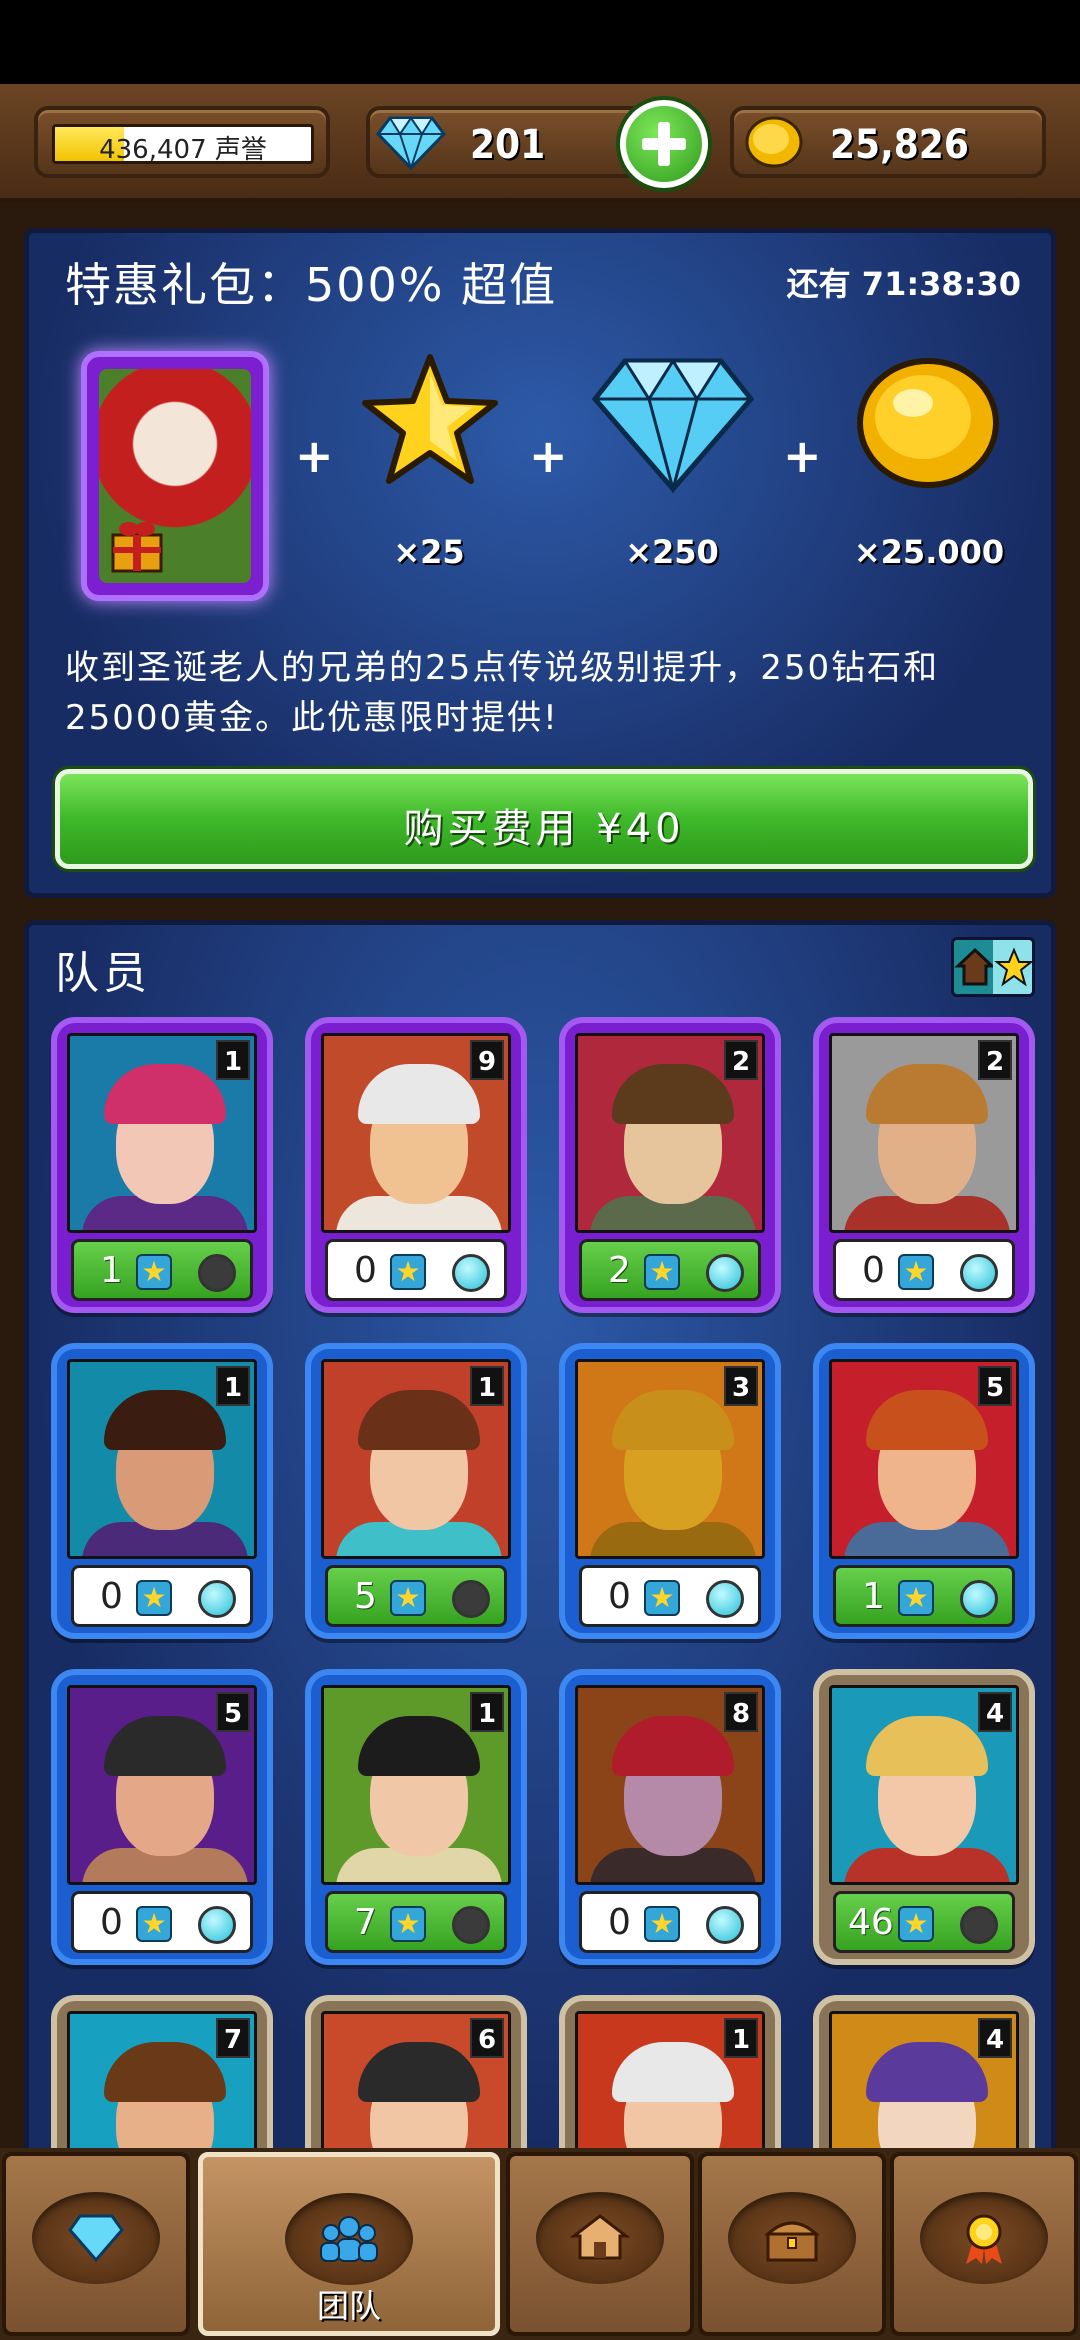 The image size is (1080, 2340). What do you see at coordinates (929, 552) in the screenshot?
I see `gold-reward-label: ×25.000` at bounding box center [929, 552].